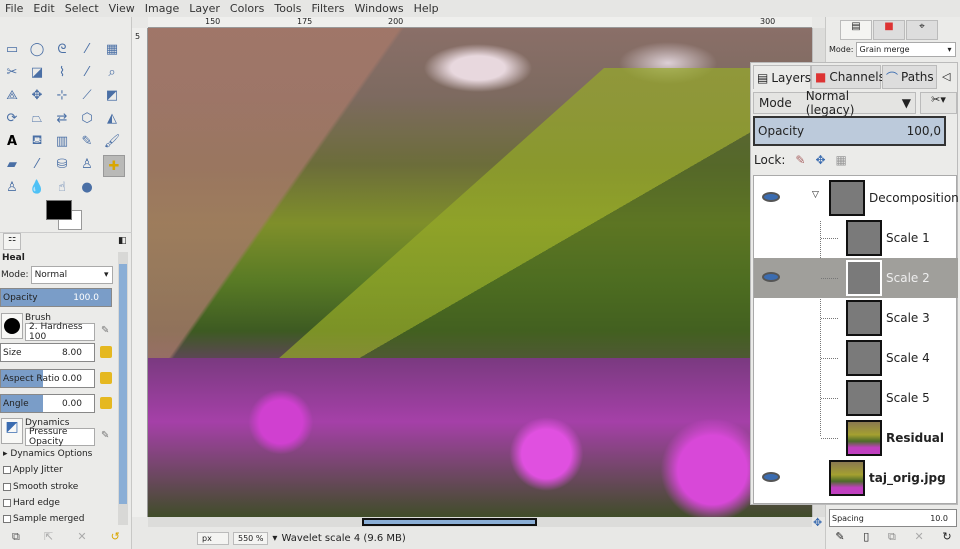 The image size is (960, 549). I want to click on free-select-tool-icon: ᘓ, so click(62, 49).